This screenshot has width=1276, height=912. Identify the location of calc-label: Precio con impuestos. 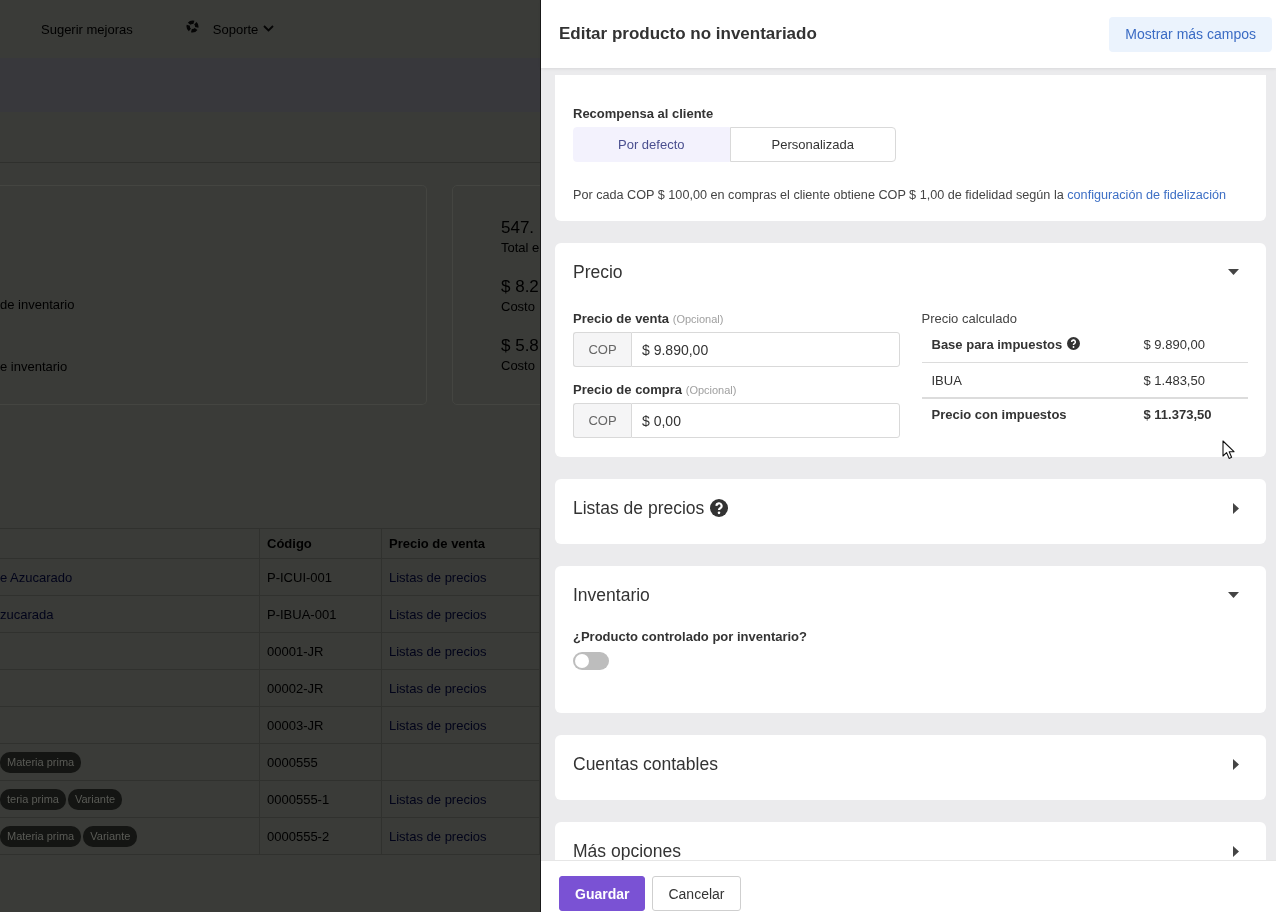
(999, 414).